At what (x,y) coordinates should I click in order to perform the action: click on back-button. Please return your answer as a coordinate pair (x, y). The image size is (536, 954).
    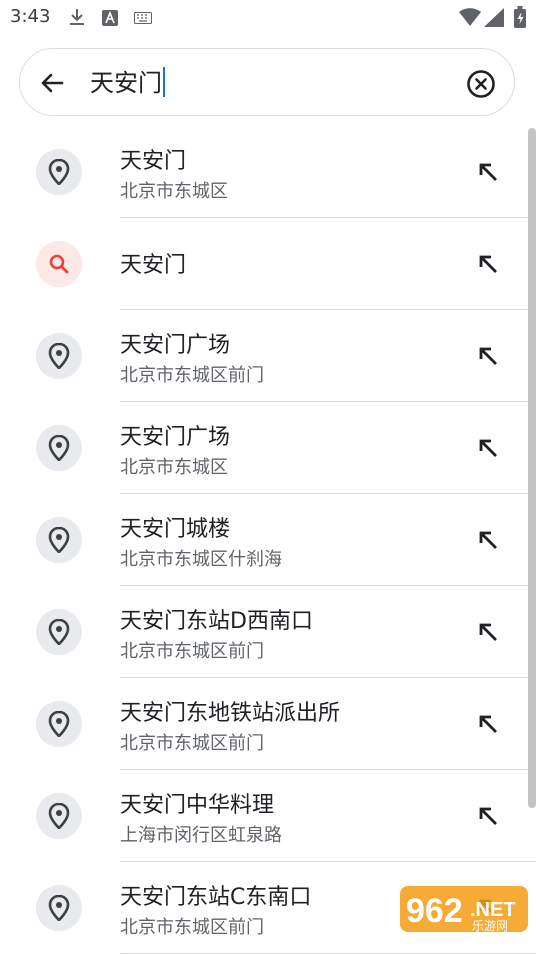
    Looking at the image, I should click on (52, 83).